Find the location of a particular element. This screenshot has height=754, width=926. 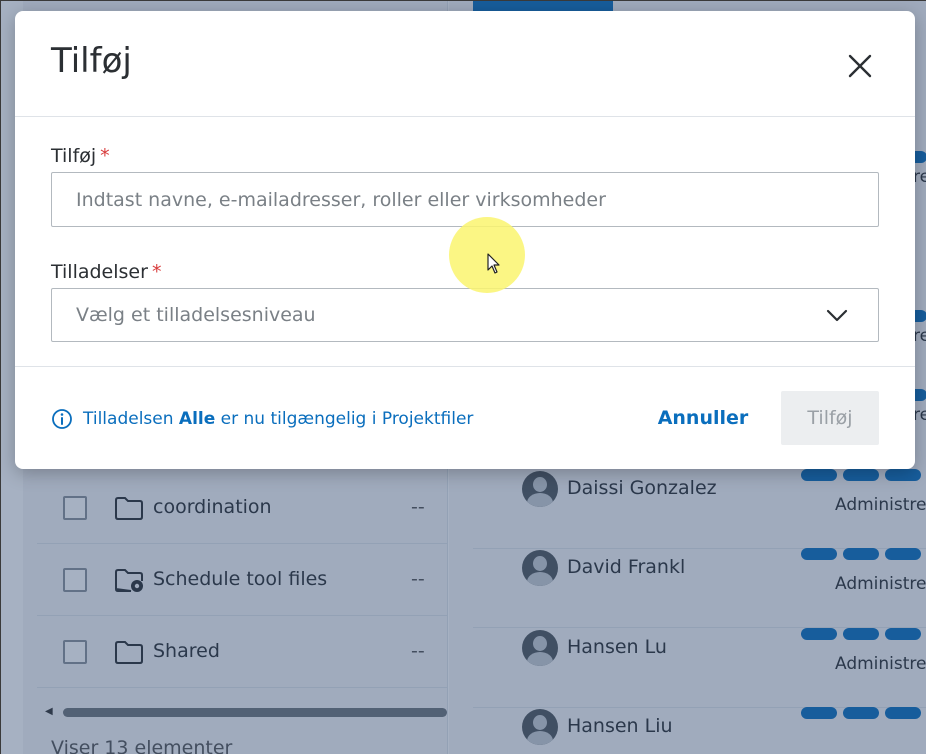

mouse-pointer-icon is located at coordinates (493, 263).